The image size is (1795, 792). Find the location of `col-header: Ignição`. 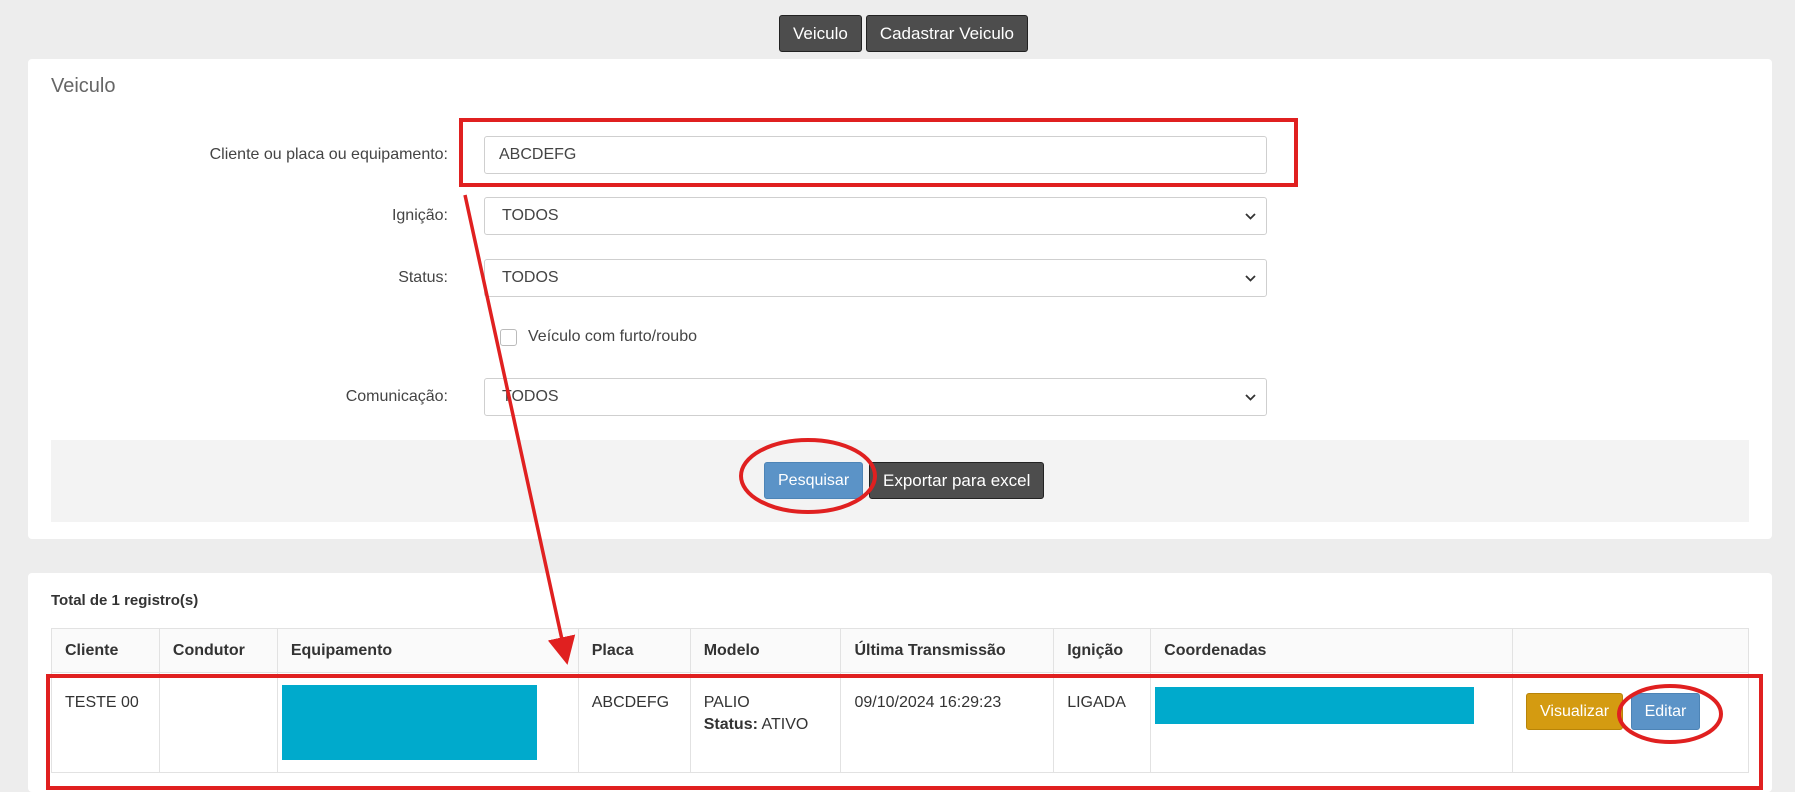

col-header: Ignição is located at coordinates (1102, 650).